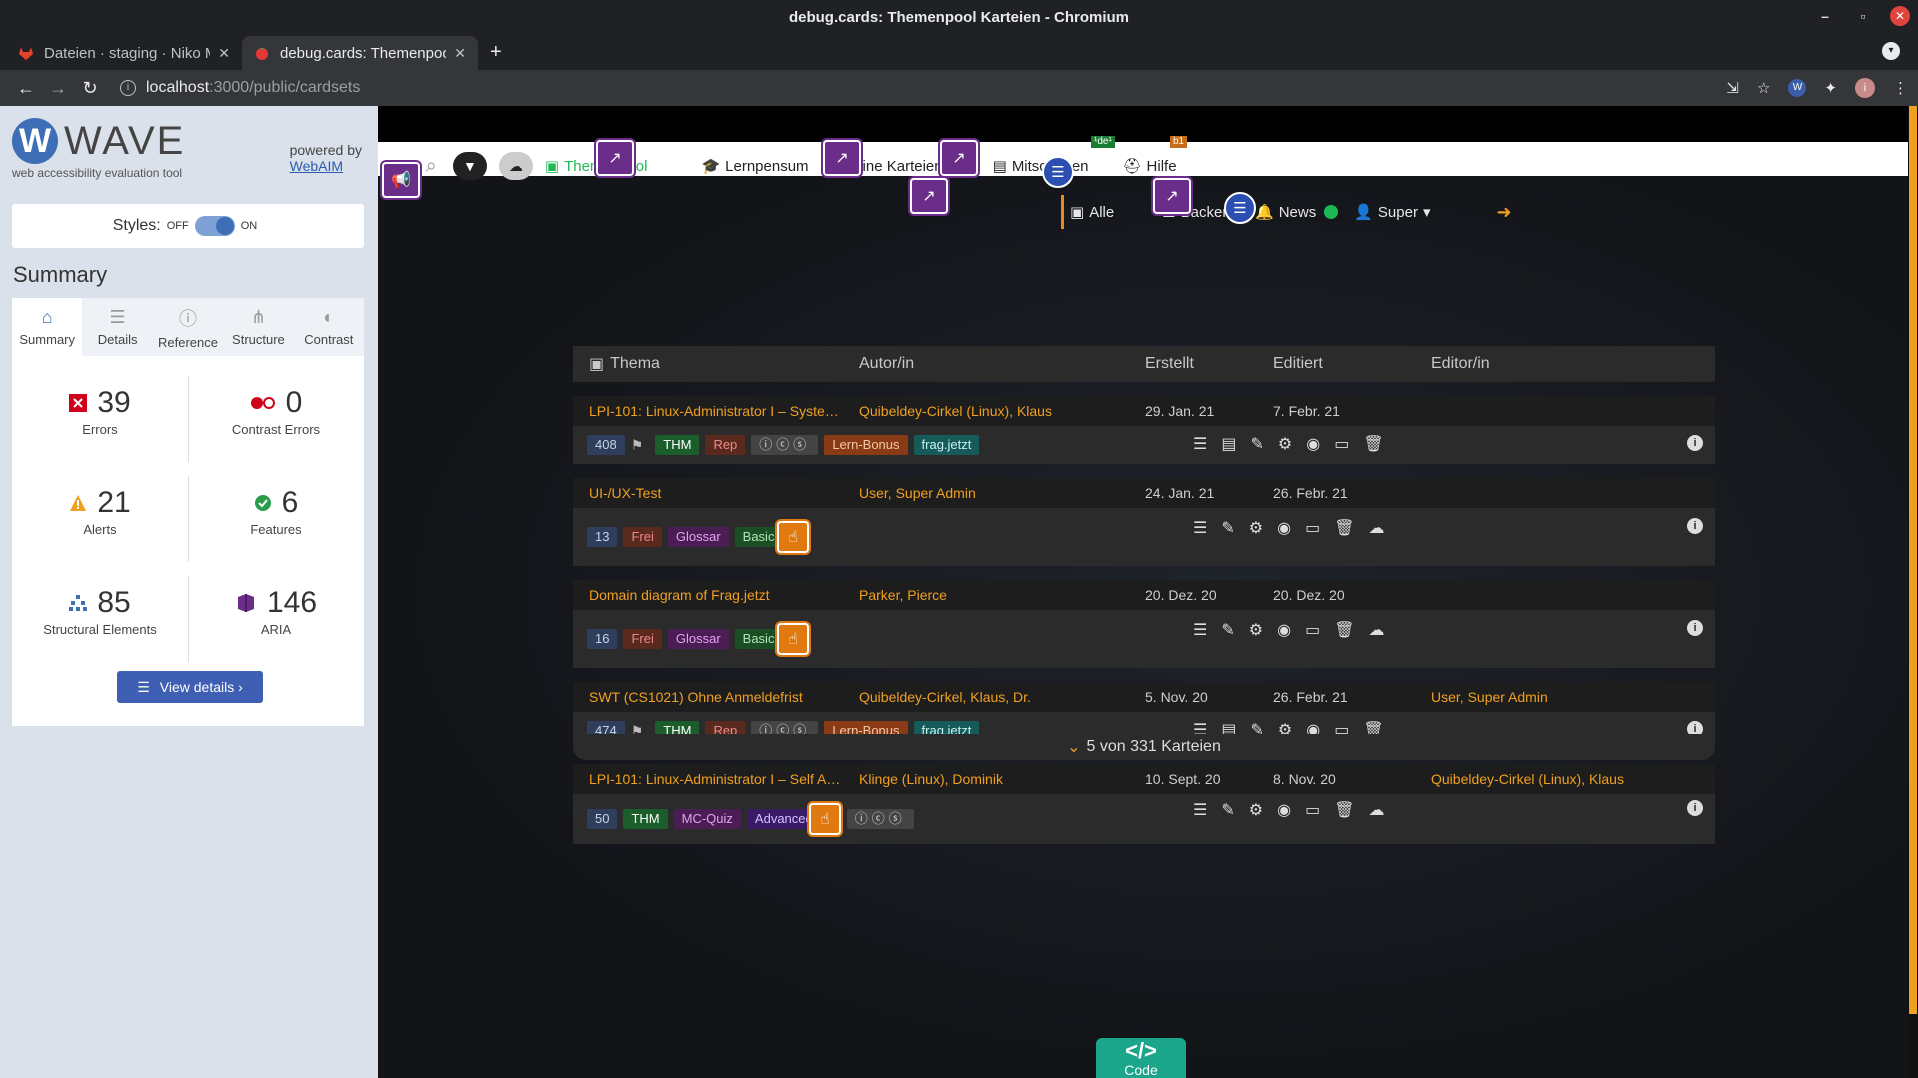 This screenshot has width=1918, height=1078. I want to click on tab-search-icon: ▾, so click(1891, 51).